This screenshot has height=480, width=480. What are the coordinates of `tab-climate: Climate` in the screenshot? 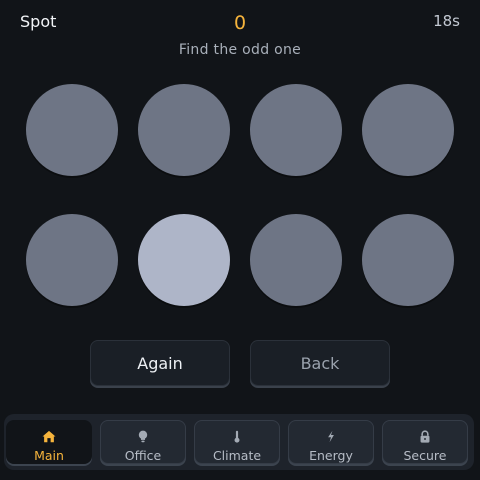 It's located at (237, 442).